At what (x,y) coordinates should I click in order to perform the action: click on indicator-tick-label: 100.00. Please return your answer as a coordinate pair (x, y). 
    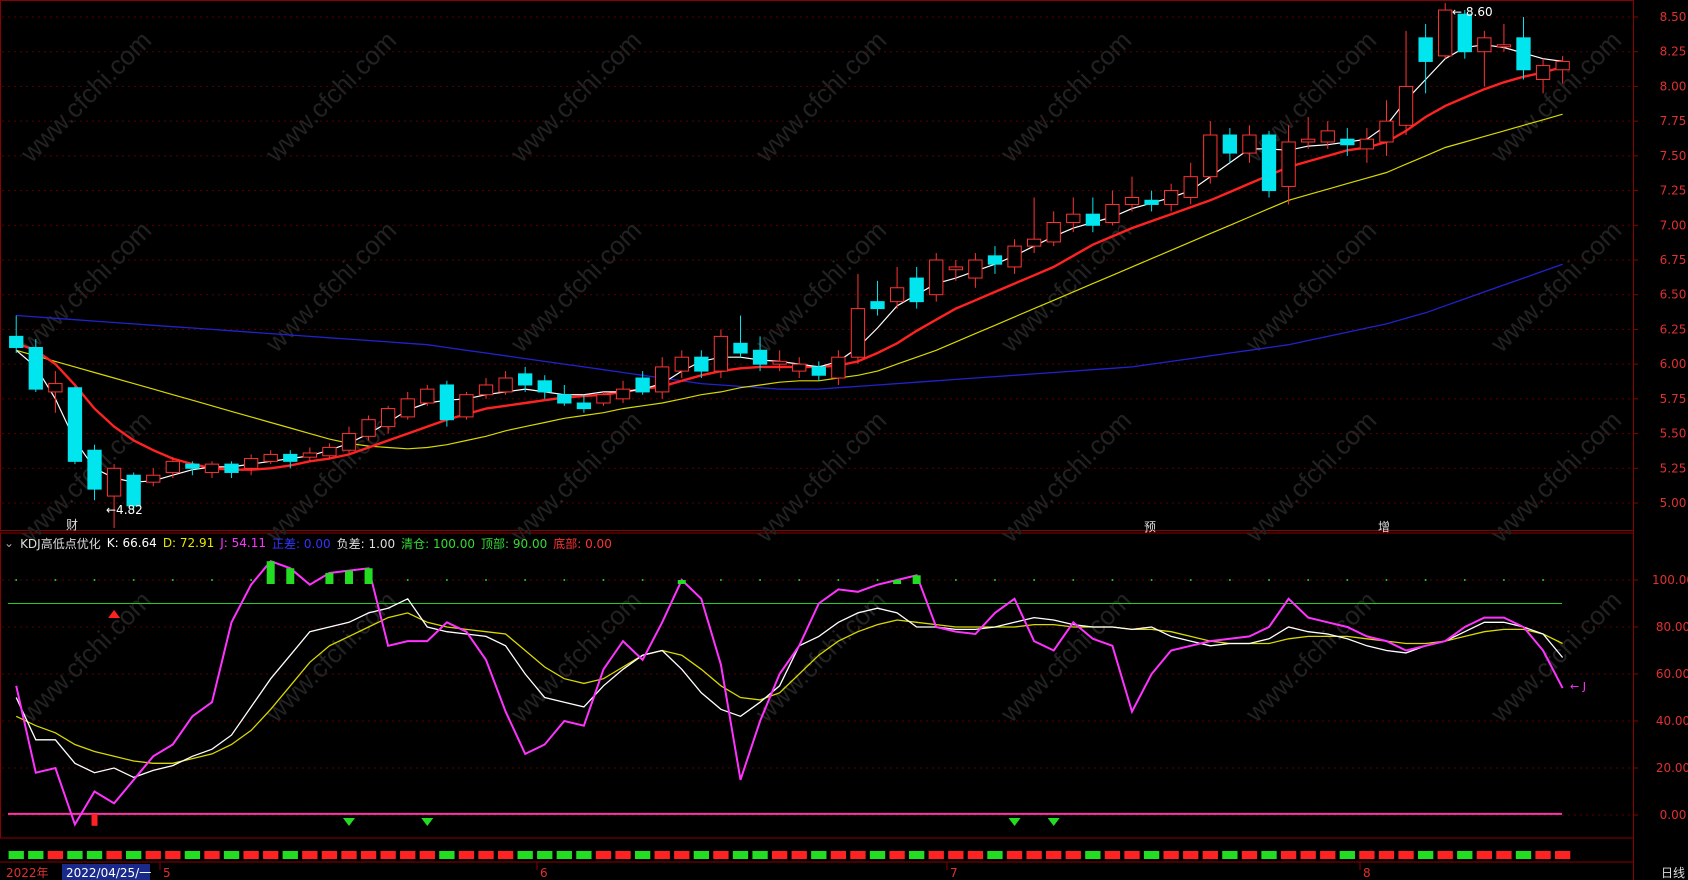
    Looking at the image, I should click on (1670, 580).